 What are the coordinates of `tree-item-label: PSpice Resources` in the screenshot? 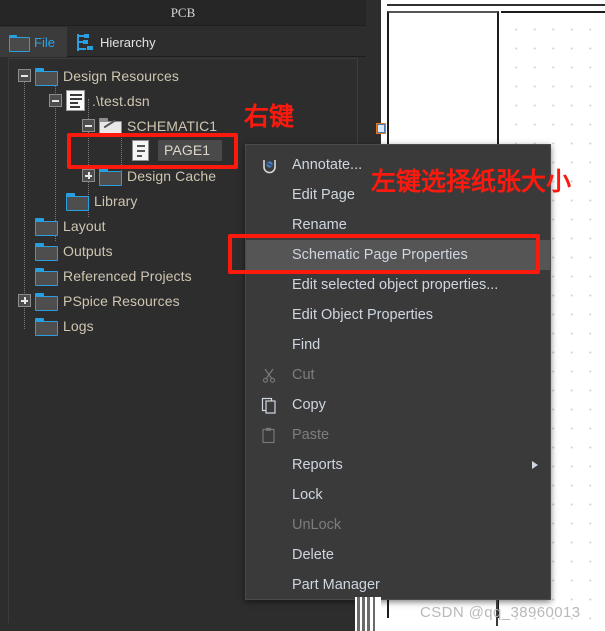 It's located at (121, 300).